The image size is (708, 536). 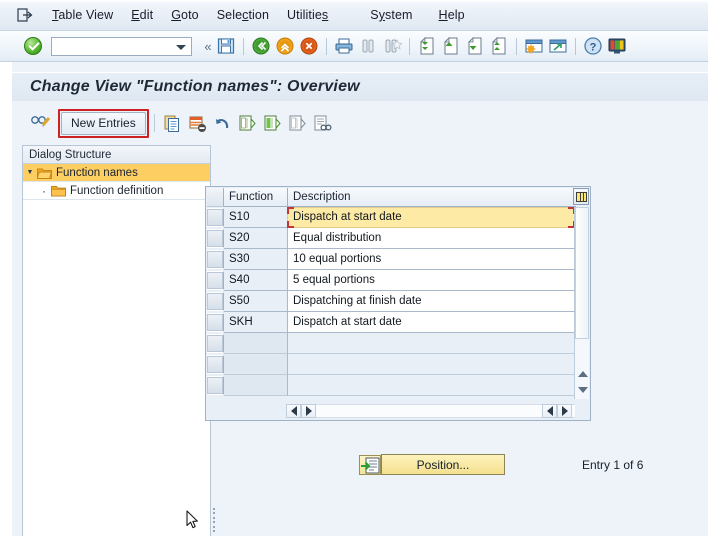 I want to click on select-block-icon, so click(x=272, y=123).